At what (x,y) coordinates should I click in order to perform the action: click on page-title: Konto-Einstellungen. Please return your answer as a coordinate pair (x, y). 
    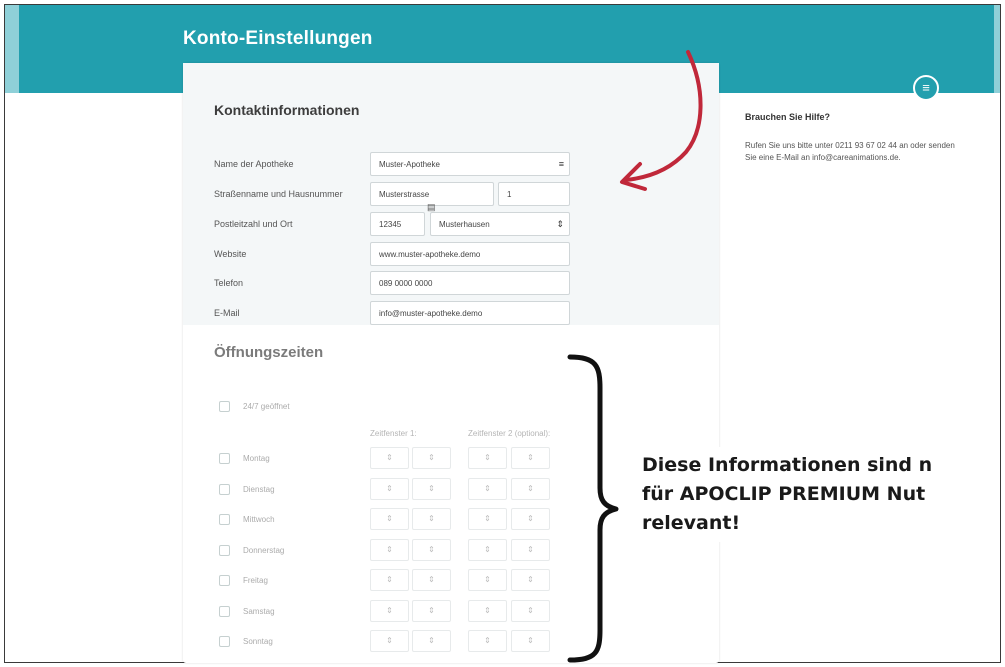
    Looking at the image, I should click on (278, 38).